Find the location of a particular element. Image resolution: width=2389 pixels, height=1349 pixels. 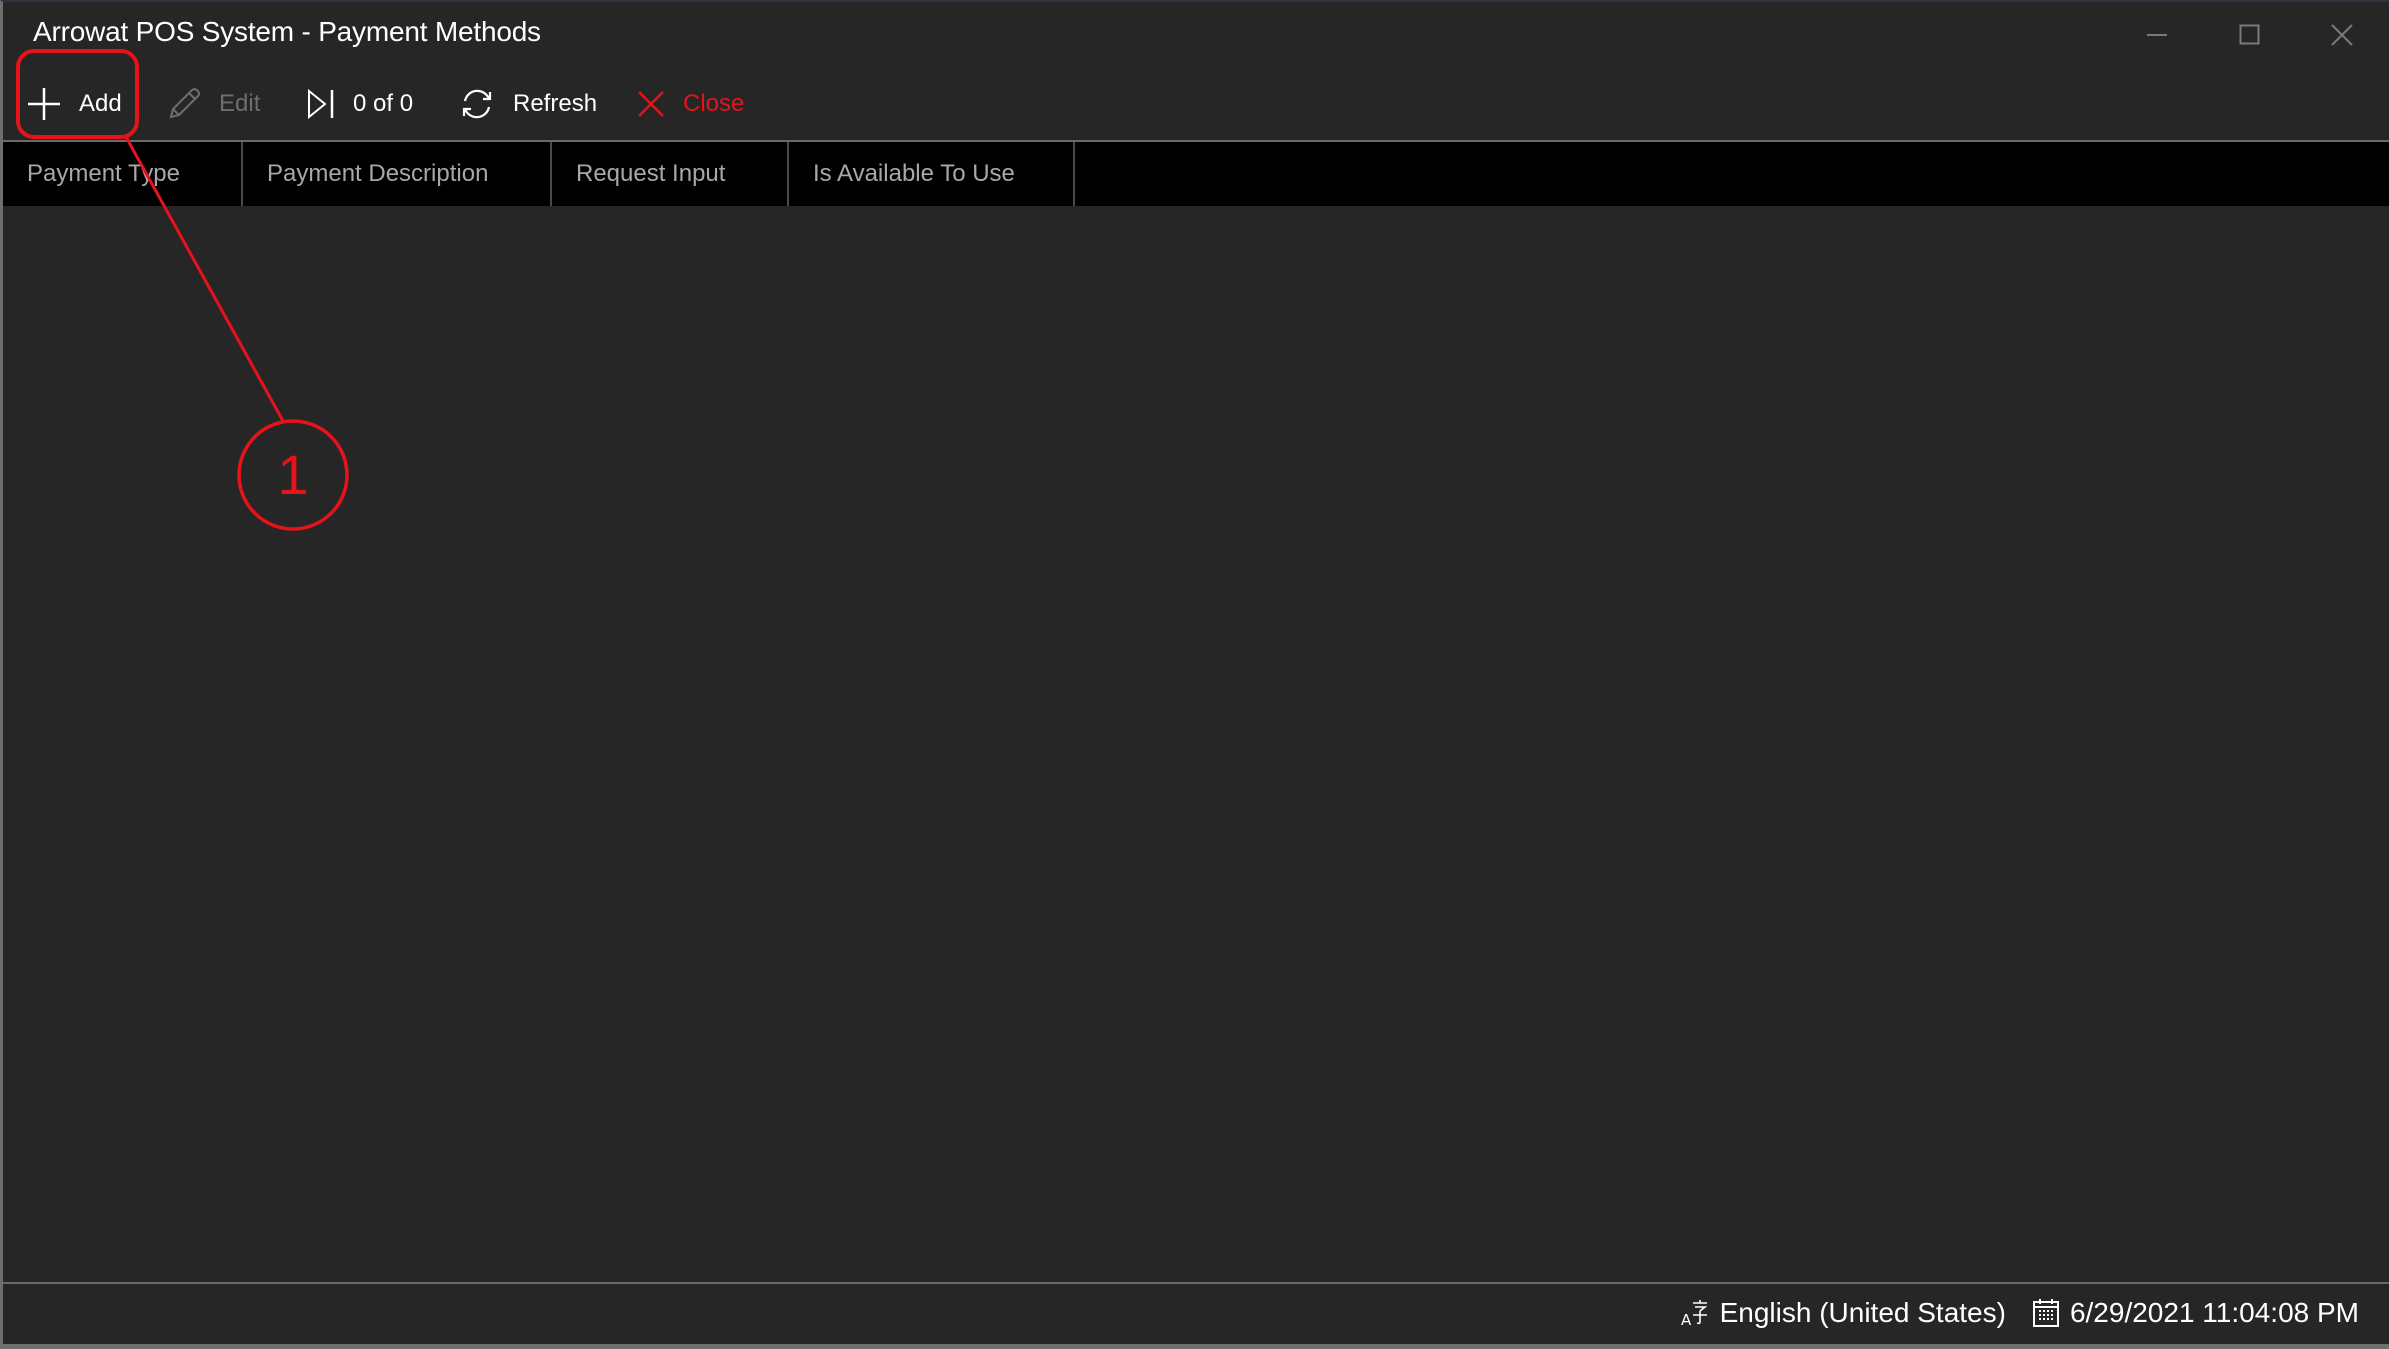

record-navigator: 0 of 0 is located at coordinates (360, 104).